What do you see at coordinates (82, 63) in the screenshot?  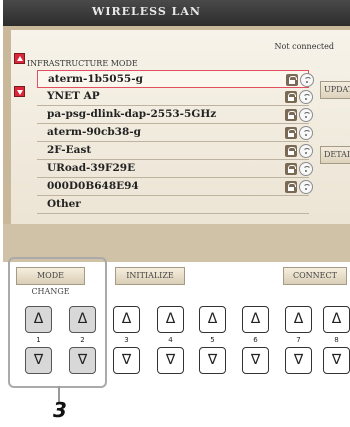 I see `mode-label: INFRASTRUCTURE MODE` at bounding box center [82, 63].